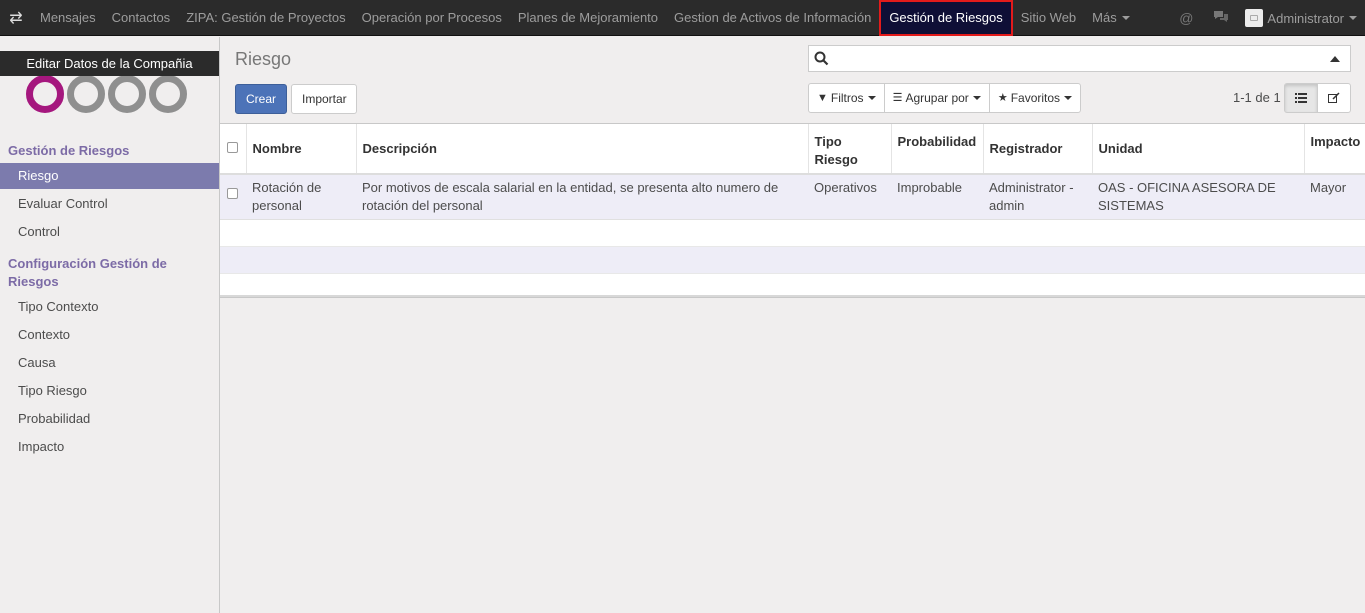 This screenshot has width=1365, height=613. Describe the element at coordinates (109, 232) in the screenshot. I see `sidebar-item-control: Control` at that location.